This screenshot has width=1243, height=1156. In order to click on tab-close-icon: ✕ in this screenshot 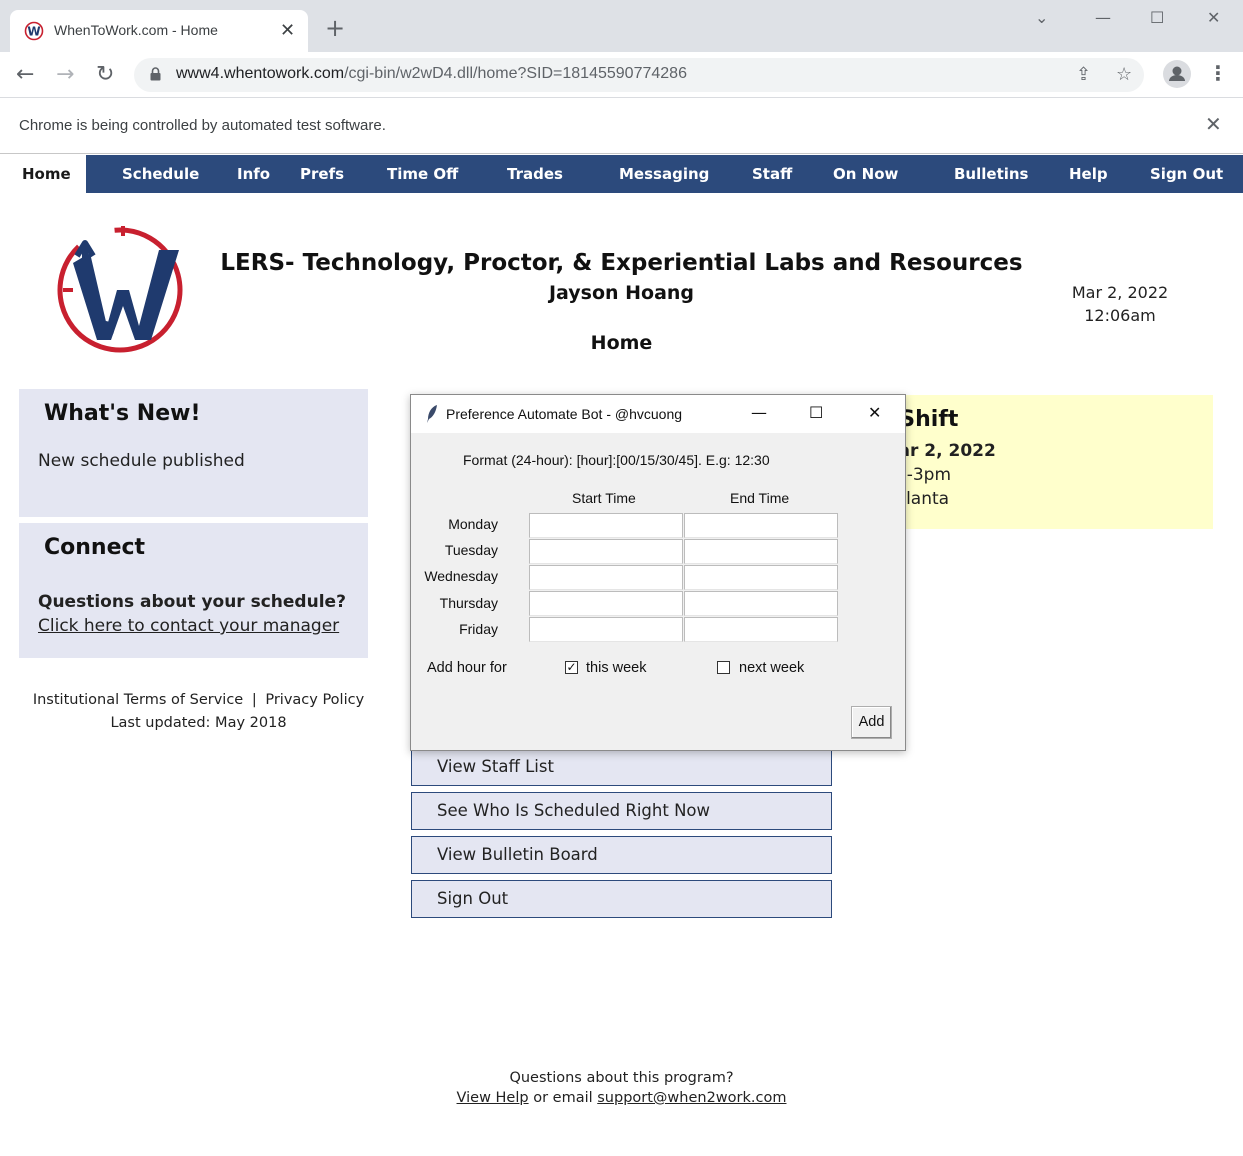, I will do `click(287, 30)`.